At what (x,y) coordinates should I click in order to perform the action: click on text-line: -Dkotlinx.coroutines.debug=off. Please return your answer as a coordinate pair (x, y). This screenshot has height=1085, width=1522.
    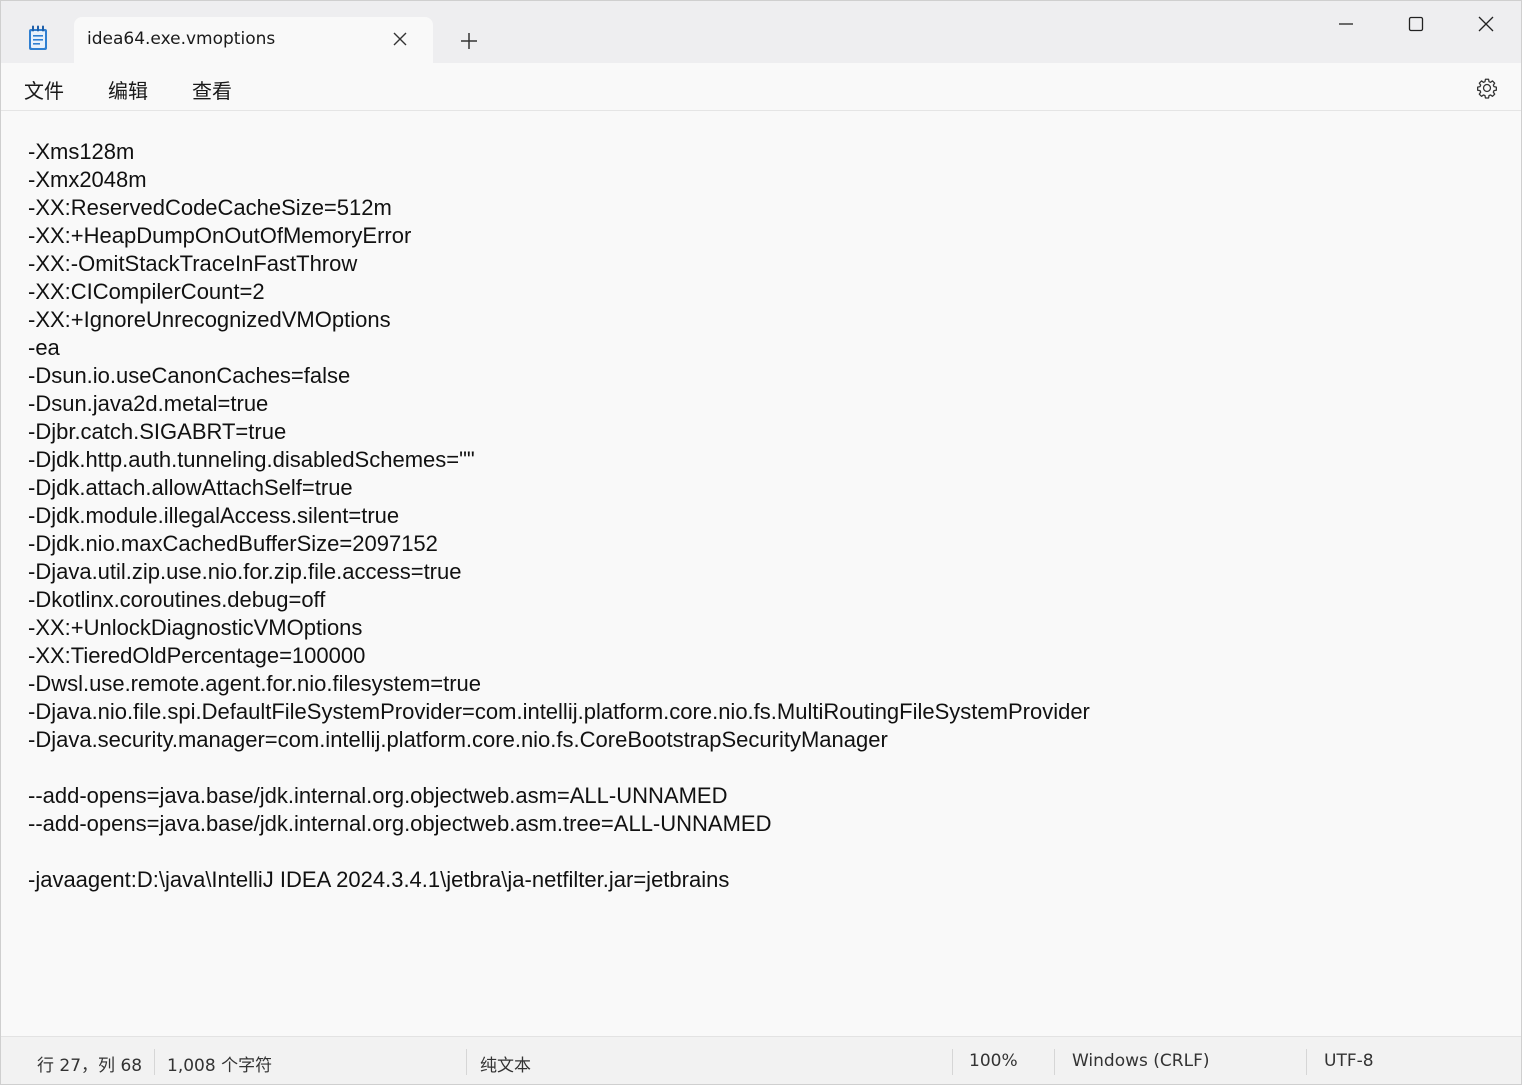
    Looking at the image, I should click on (763, 600).